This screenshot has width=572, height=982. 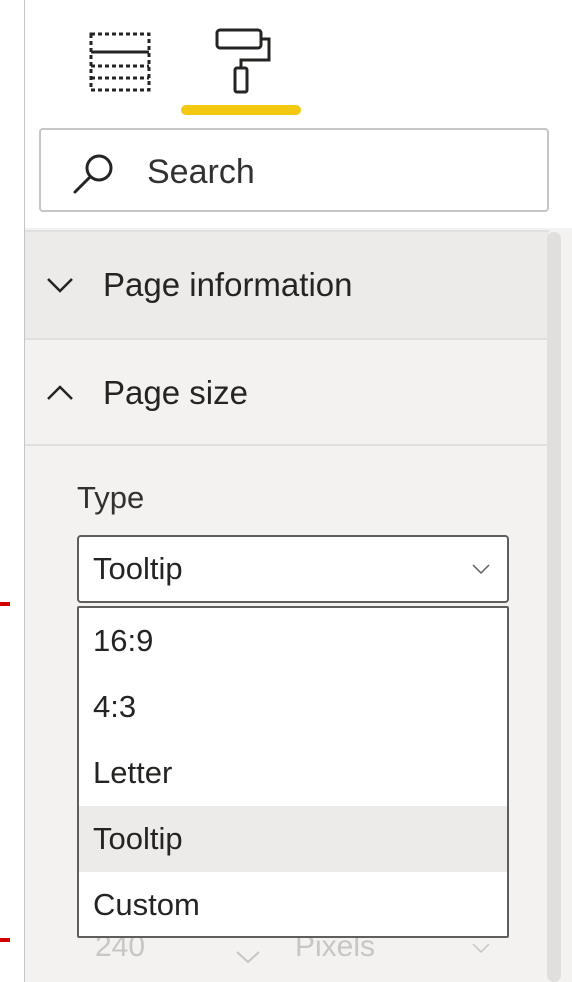 I want to click on section-page-size: Page size, so click(x=287, y=392).